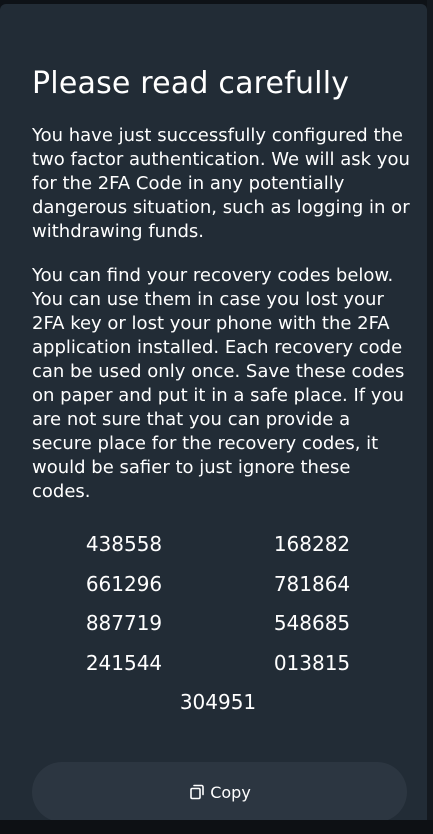 The image size is (433, 834). Describe the element at coordinates (430, 417) in the screenshot. I see `scrollbar-track` at that location.